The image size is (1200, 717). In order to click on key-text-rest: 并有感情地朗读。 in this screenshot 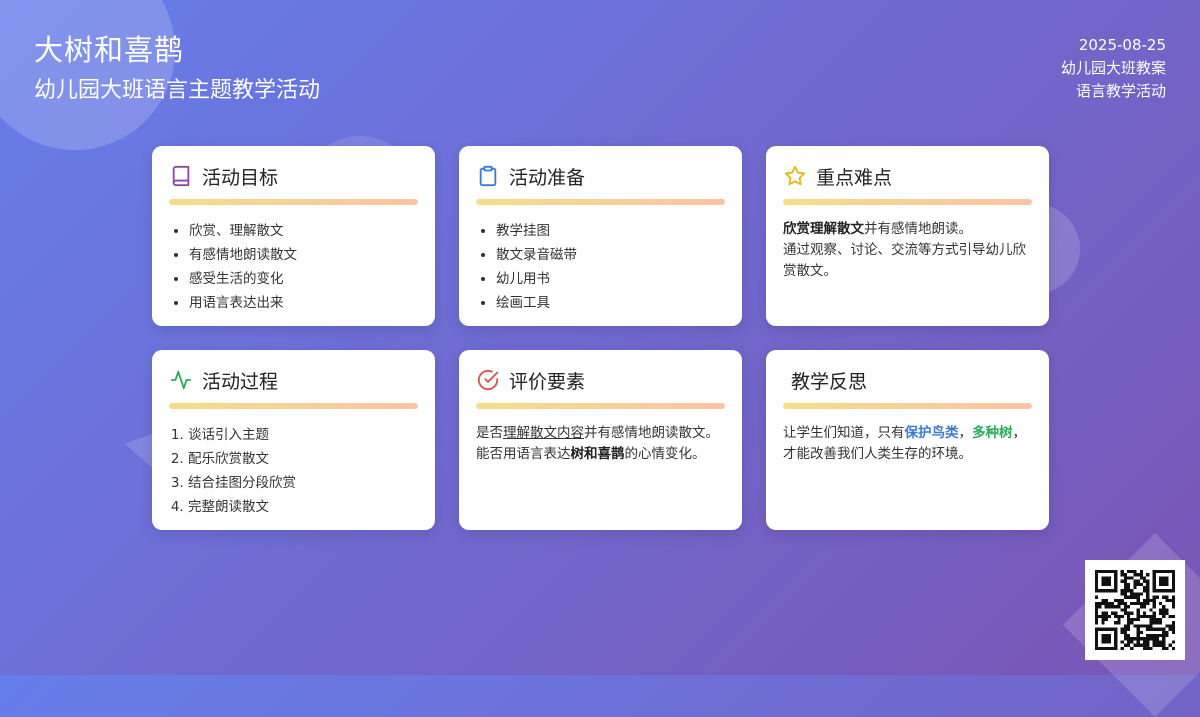, I will do `click(918, 229)`.